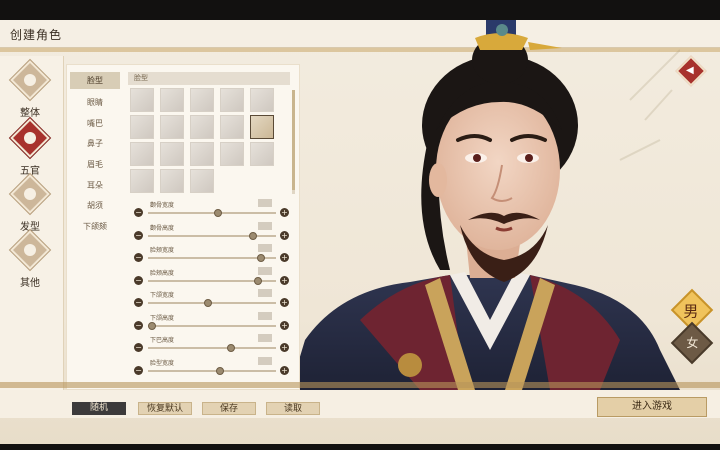  I want to click on slider-row: 脸颊宽度 − +, so click(211, 255).